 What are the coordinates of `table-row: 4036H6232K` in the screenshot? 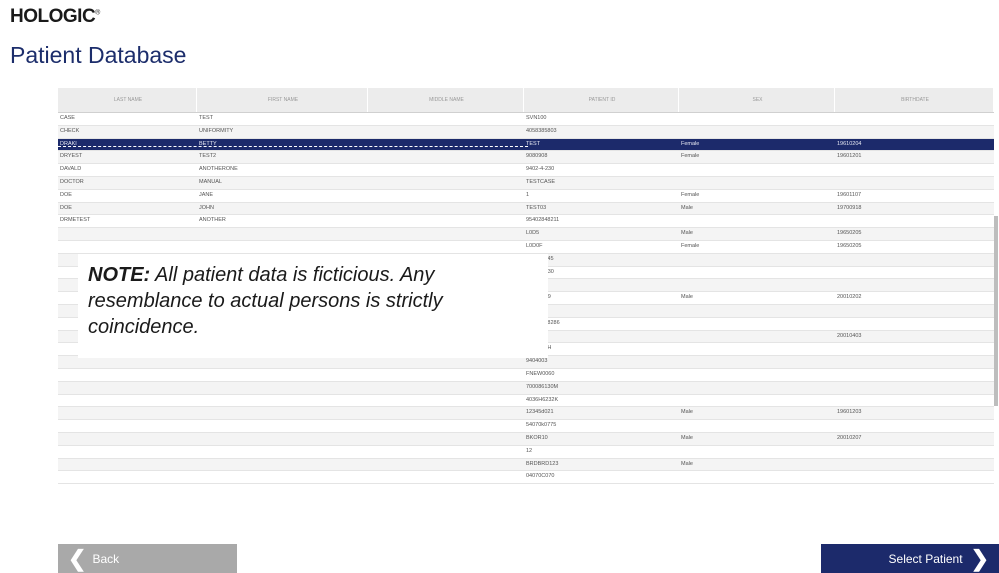 It's located at (526, 401).